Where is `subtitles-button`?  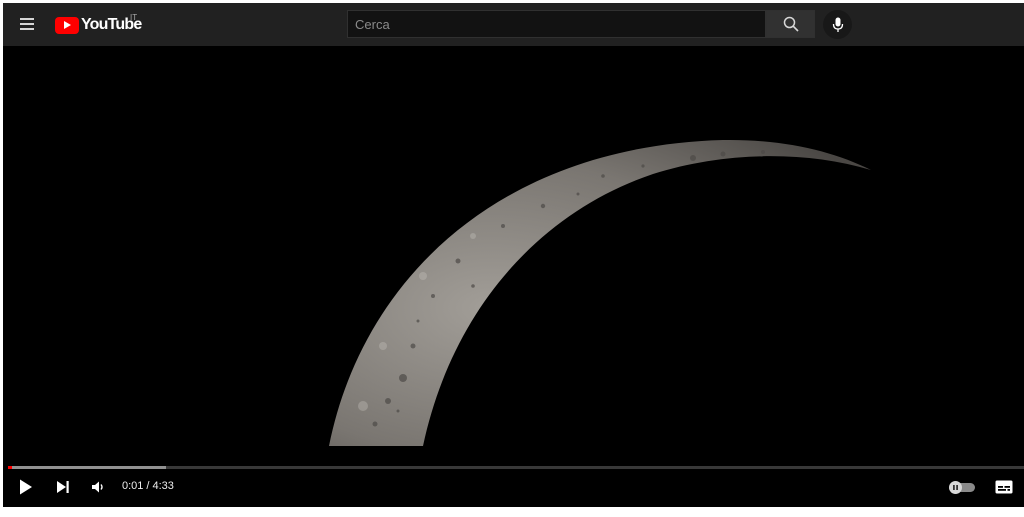 subtitles-button is located at coordinates (1004, 487).